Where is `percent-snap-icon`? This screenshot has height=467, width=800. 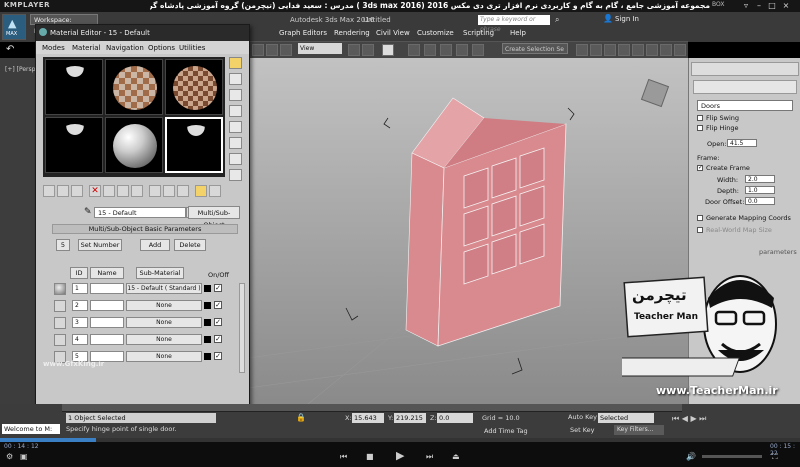 percent-snap-icon is located at coordinates (446, 50).